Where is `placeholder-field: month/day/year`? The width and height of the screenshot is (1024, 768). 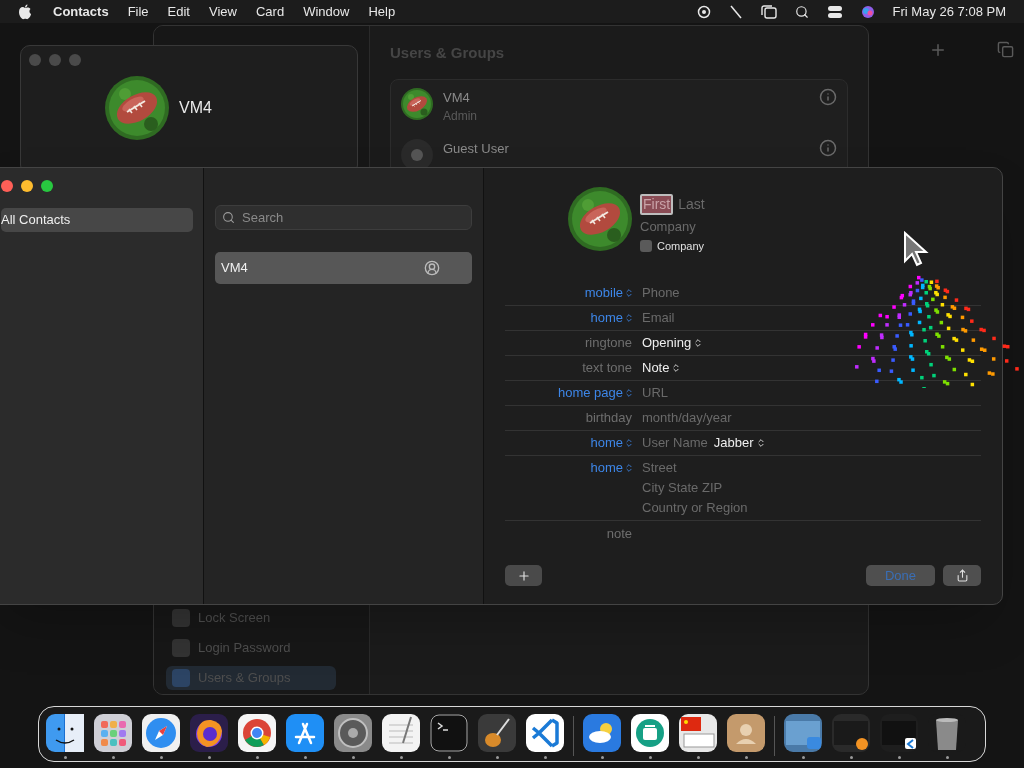
placeholder-field: month/day/year is located at coordinates (687, 418).